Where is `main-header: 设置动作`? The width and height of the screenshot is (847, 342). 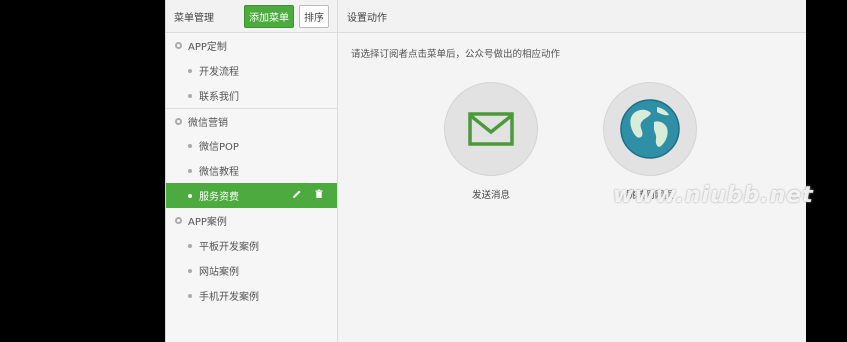
main-header: 设置动作 is located at coordinates (572, 16).